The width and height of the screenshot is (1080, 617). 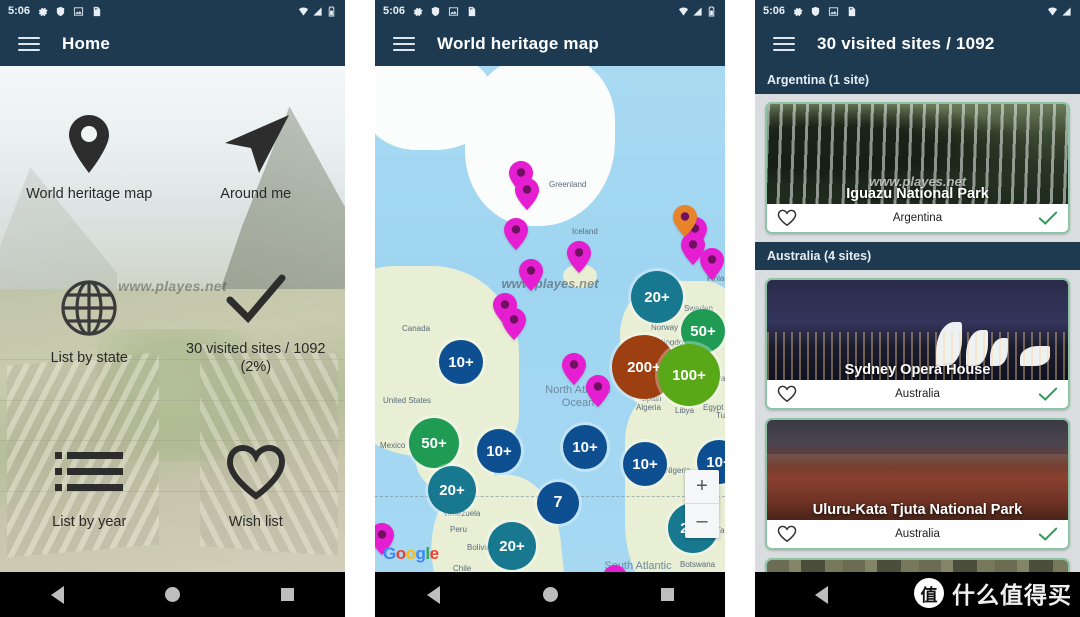 I want to click on zoom-in-button: +, so click(x=702, y=487).